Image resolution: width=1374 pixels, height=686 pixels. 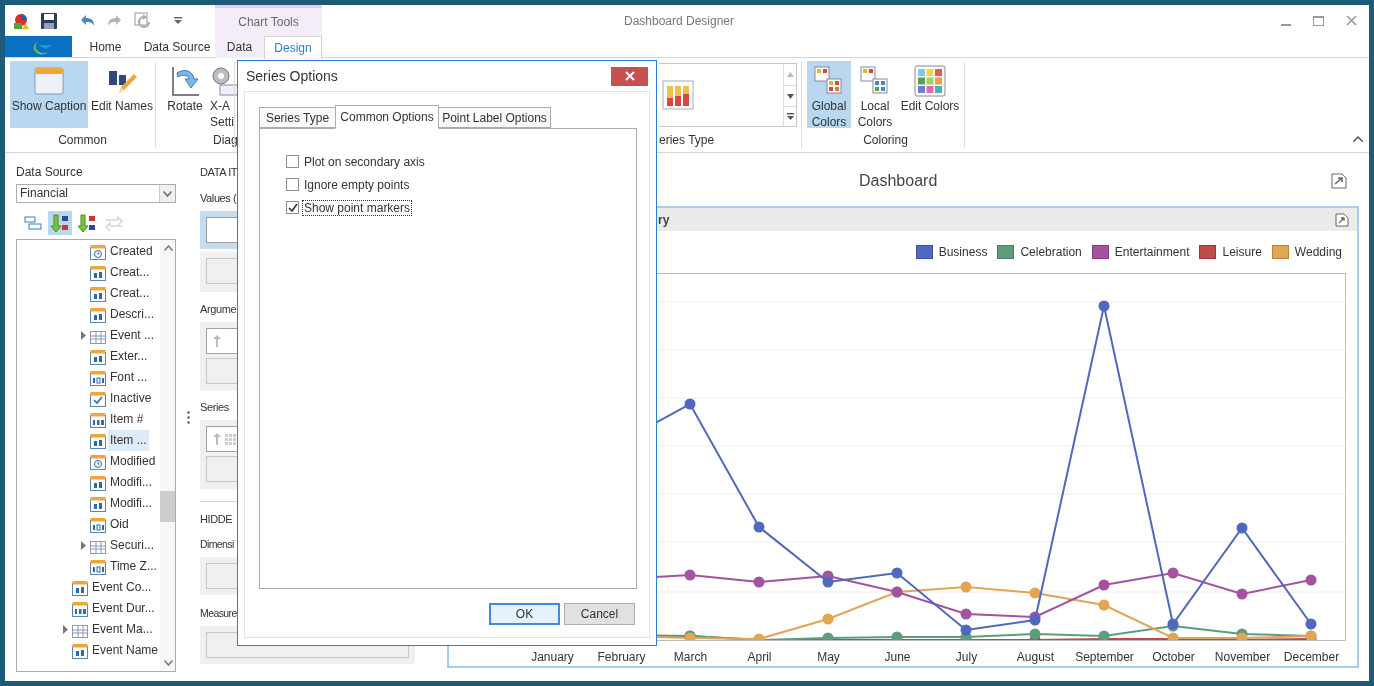 I want to click on gallery-dropdown-icon, so click(x=790, y=116).